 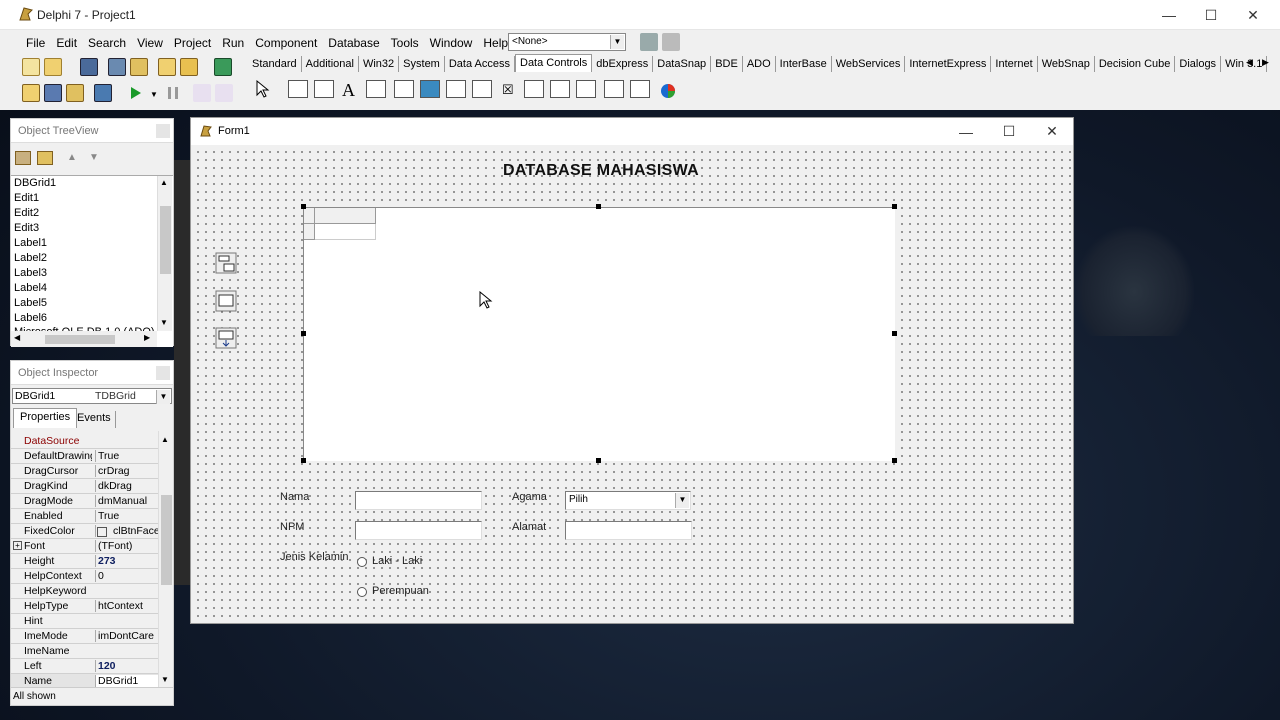 What do you see at coordinates (345, 216) in the screenshot?
I see `grid-header-cell` at bounding box center [345, 216].